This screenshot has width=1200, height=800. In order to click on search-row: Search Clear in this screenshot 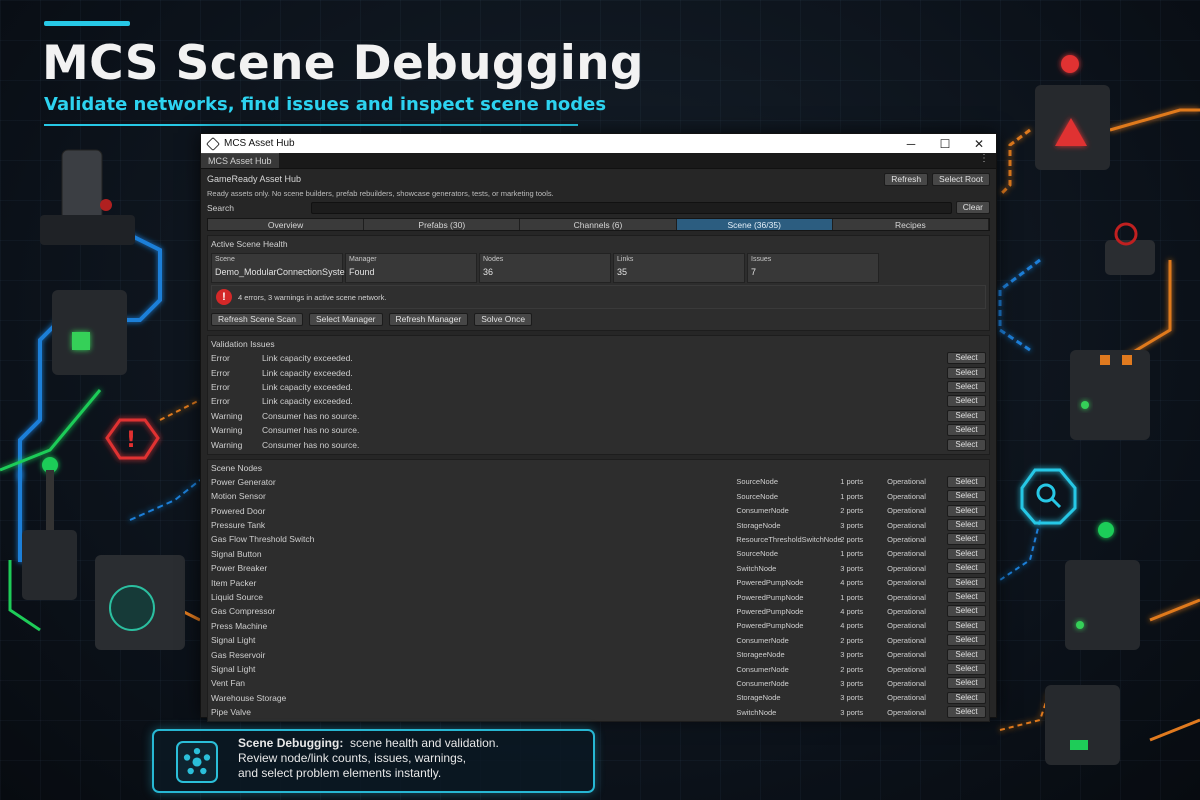, I will do `click(598, 207)`.